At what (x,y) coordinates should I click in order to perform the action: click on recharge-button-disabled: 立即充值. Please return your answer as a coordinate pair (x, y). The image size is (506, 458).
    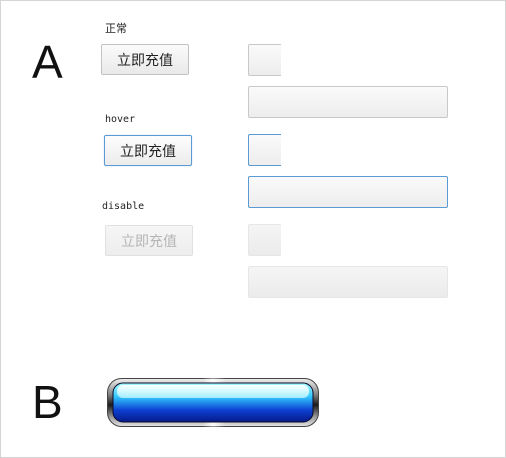
    Looking at the image, I should click on (149, 240).